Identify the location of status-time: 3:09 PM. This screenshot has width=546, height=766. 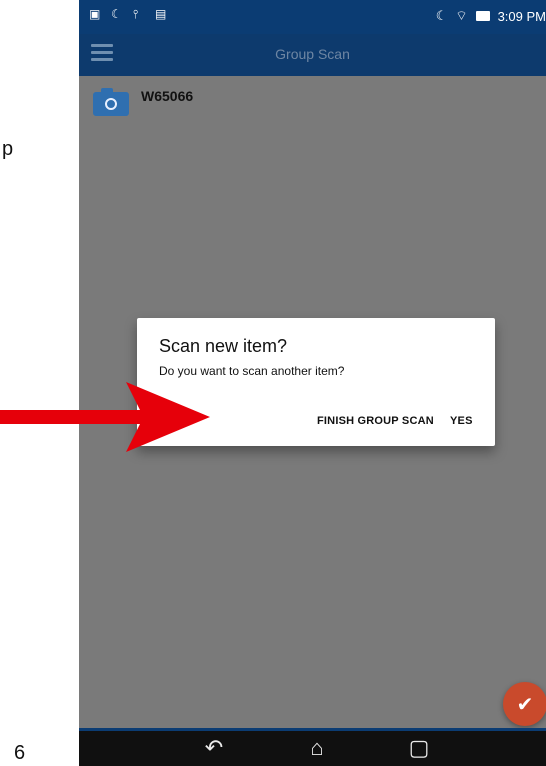
(521, 16).